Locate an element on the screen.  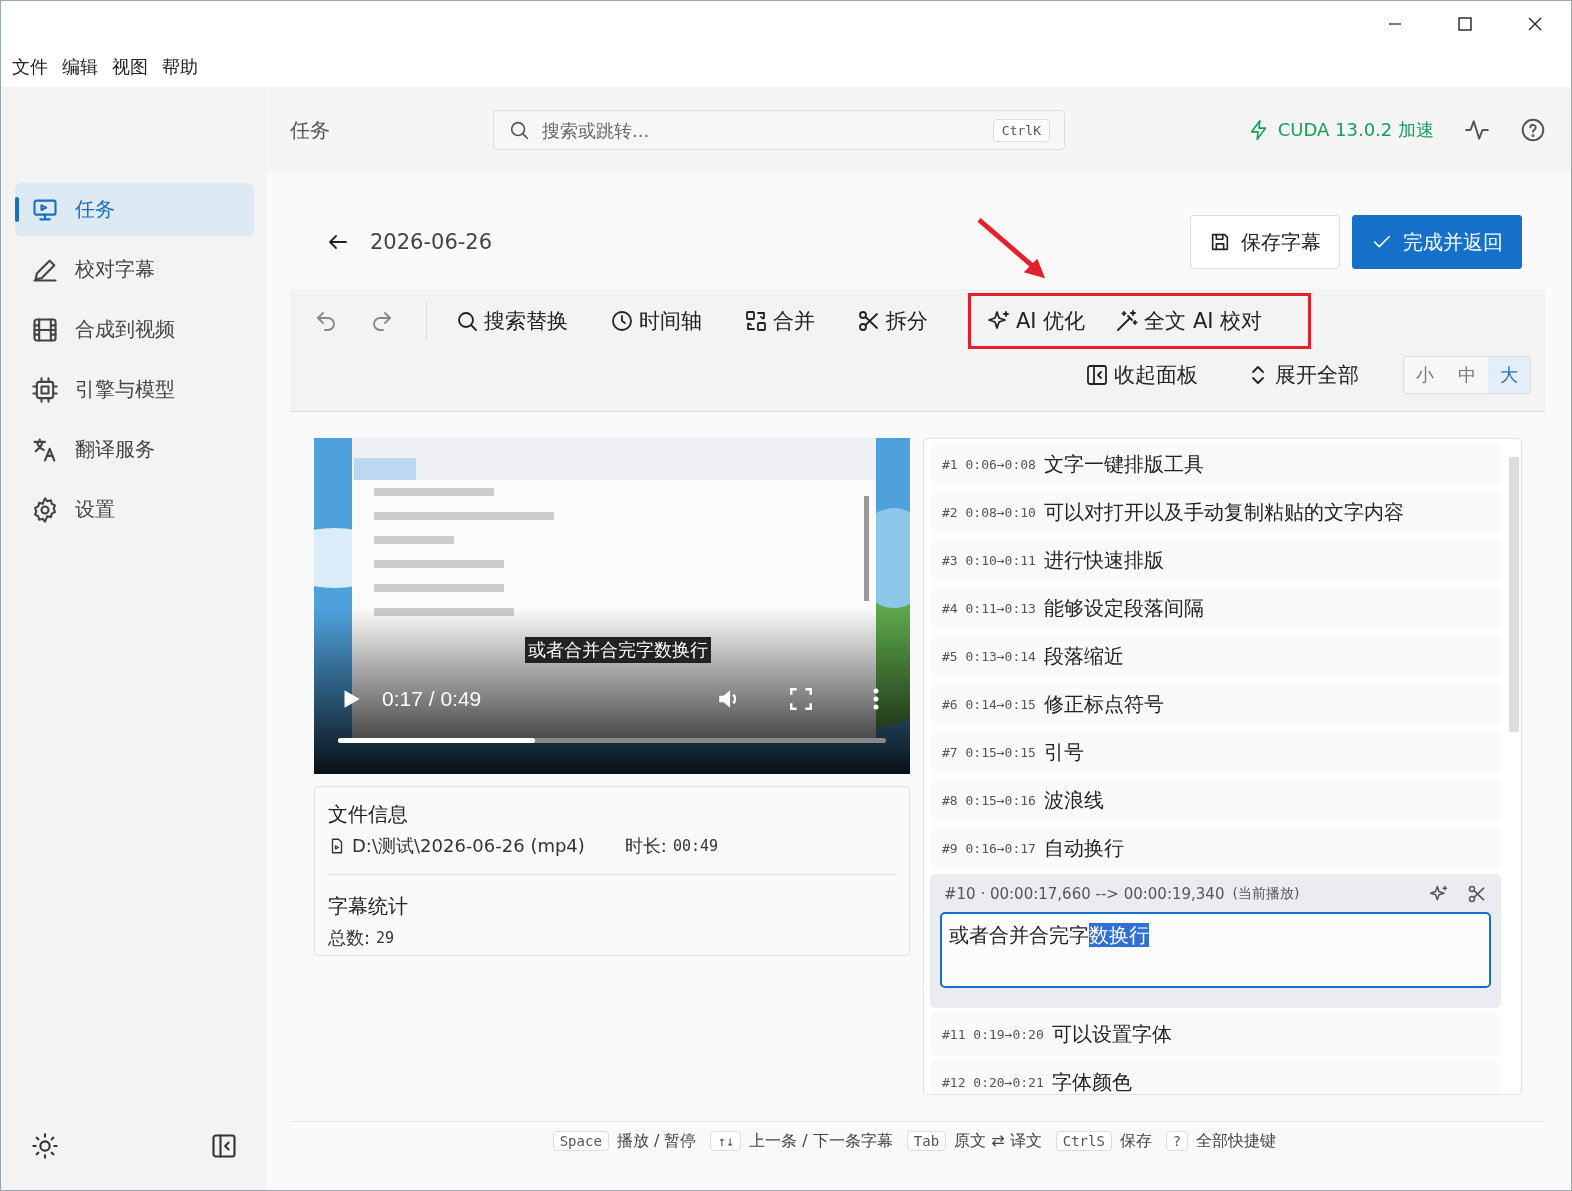
toolbar-button: 拆分 is located at coordinates (892, 321).